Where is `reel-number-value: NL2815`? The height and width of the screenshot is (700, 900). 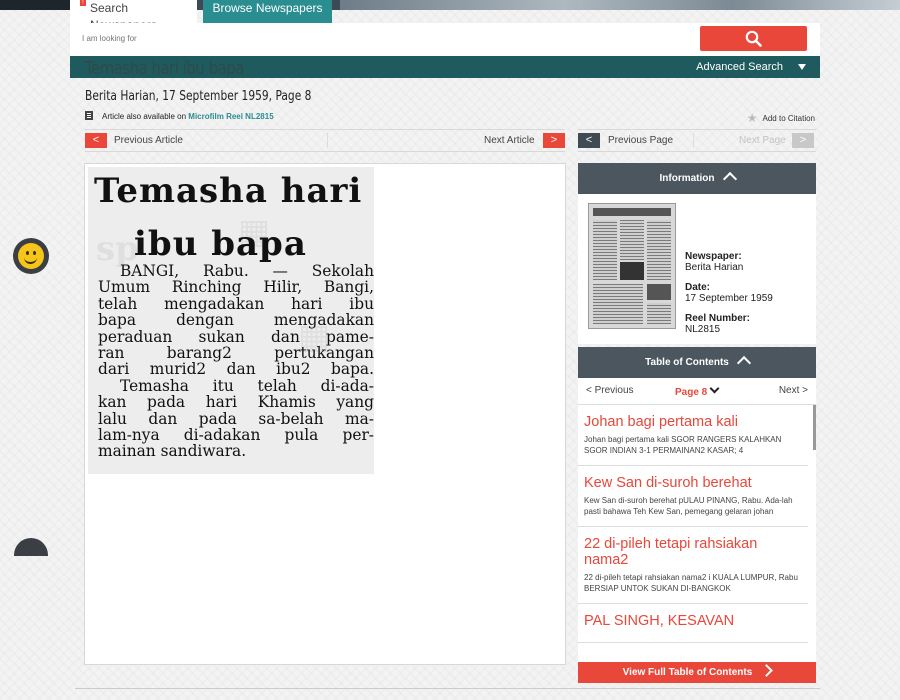
reel-number-value: NL2815 is located at coordinates (703, 329).